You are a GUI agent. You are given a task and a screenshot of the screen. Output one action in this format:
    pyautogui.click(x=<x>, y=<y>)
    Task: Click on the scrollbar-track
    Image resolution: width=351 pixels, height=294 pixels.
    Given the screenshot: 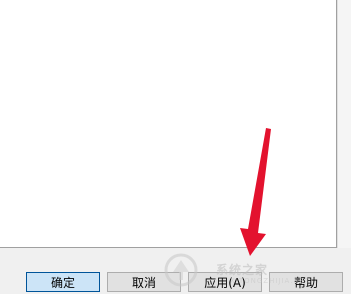 What is the action you would take?
    pyautogui.click(x=344, y=124)
    